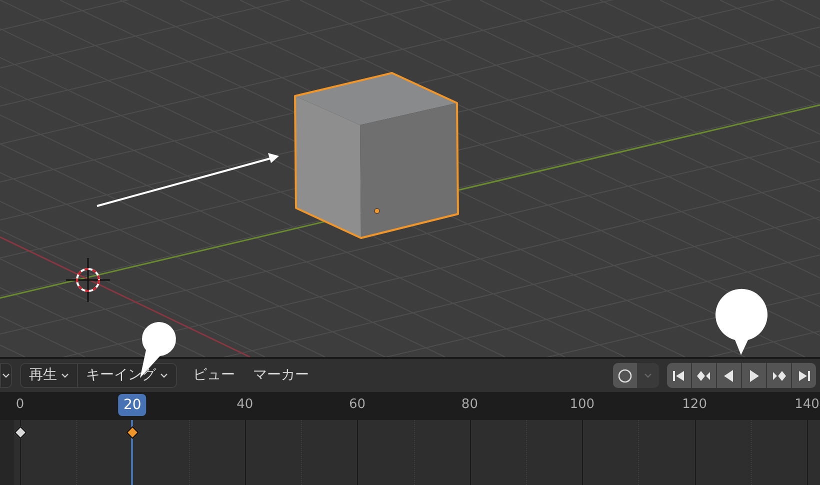  I want to click on record-icon, so click(625, 375).